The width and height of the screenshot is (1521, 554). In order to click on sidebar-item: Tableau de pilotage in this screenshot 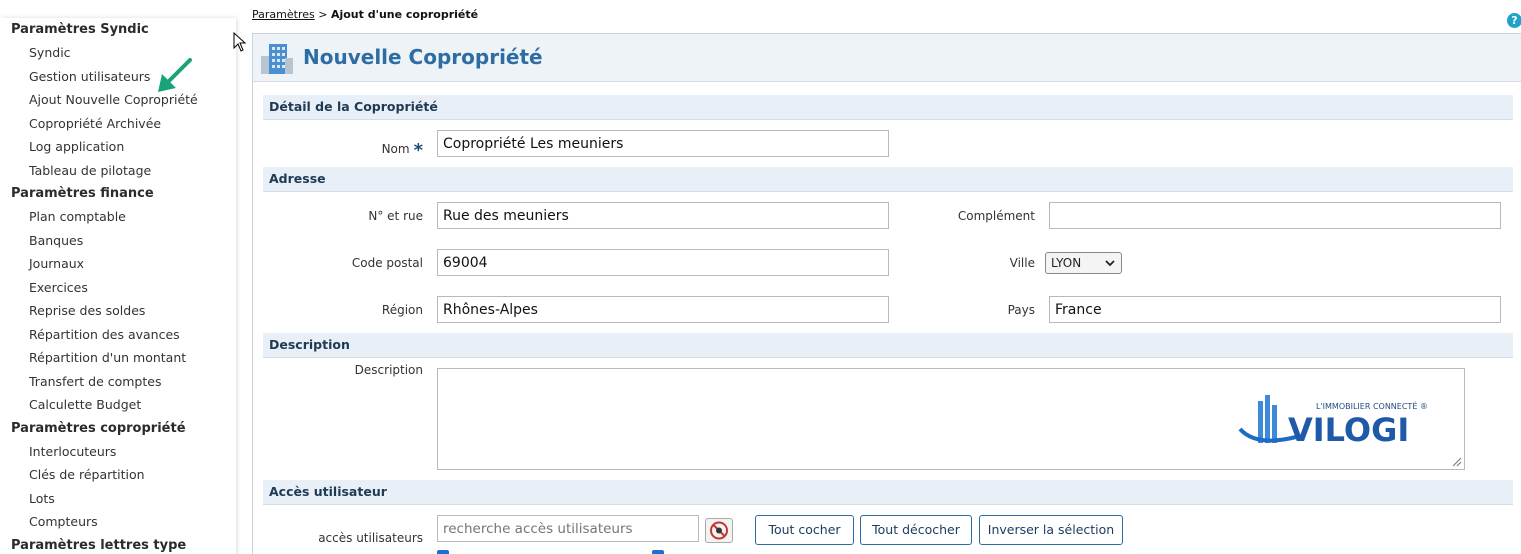, I will do `click(118, 171)`.